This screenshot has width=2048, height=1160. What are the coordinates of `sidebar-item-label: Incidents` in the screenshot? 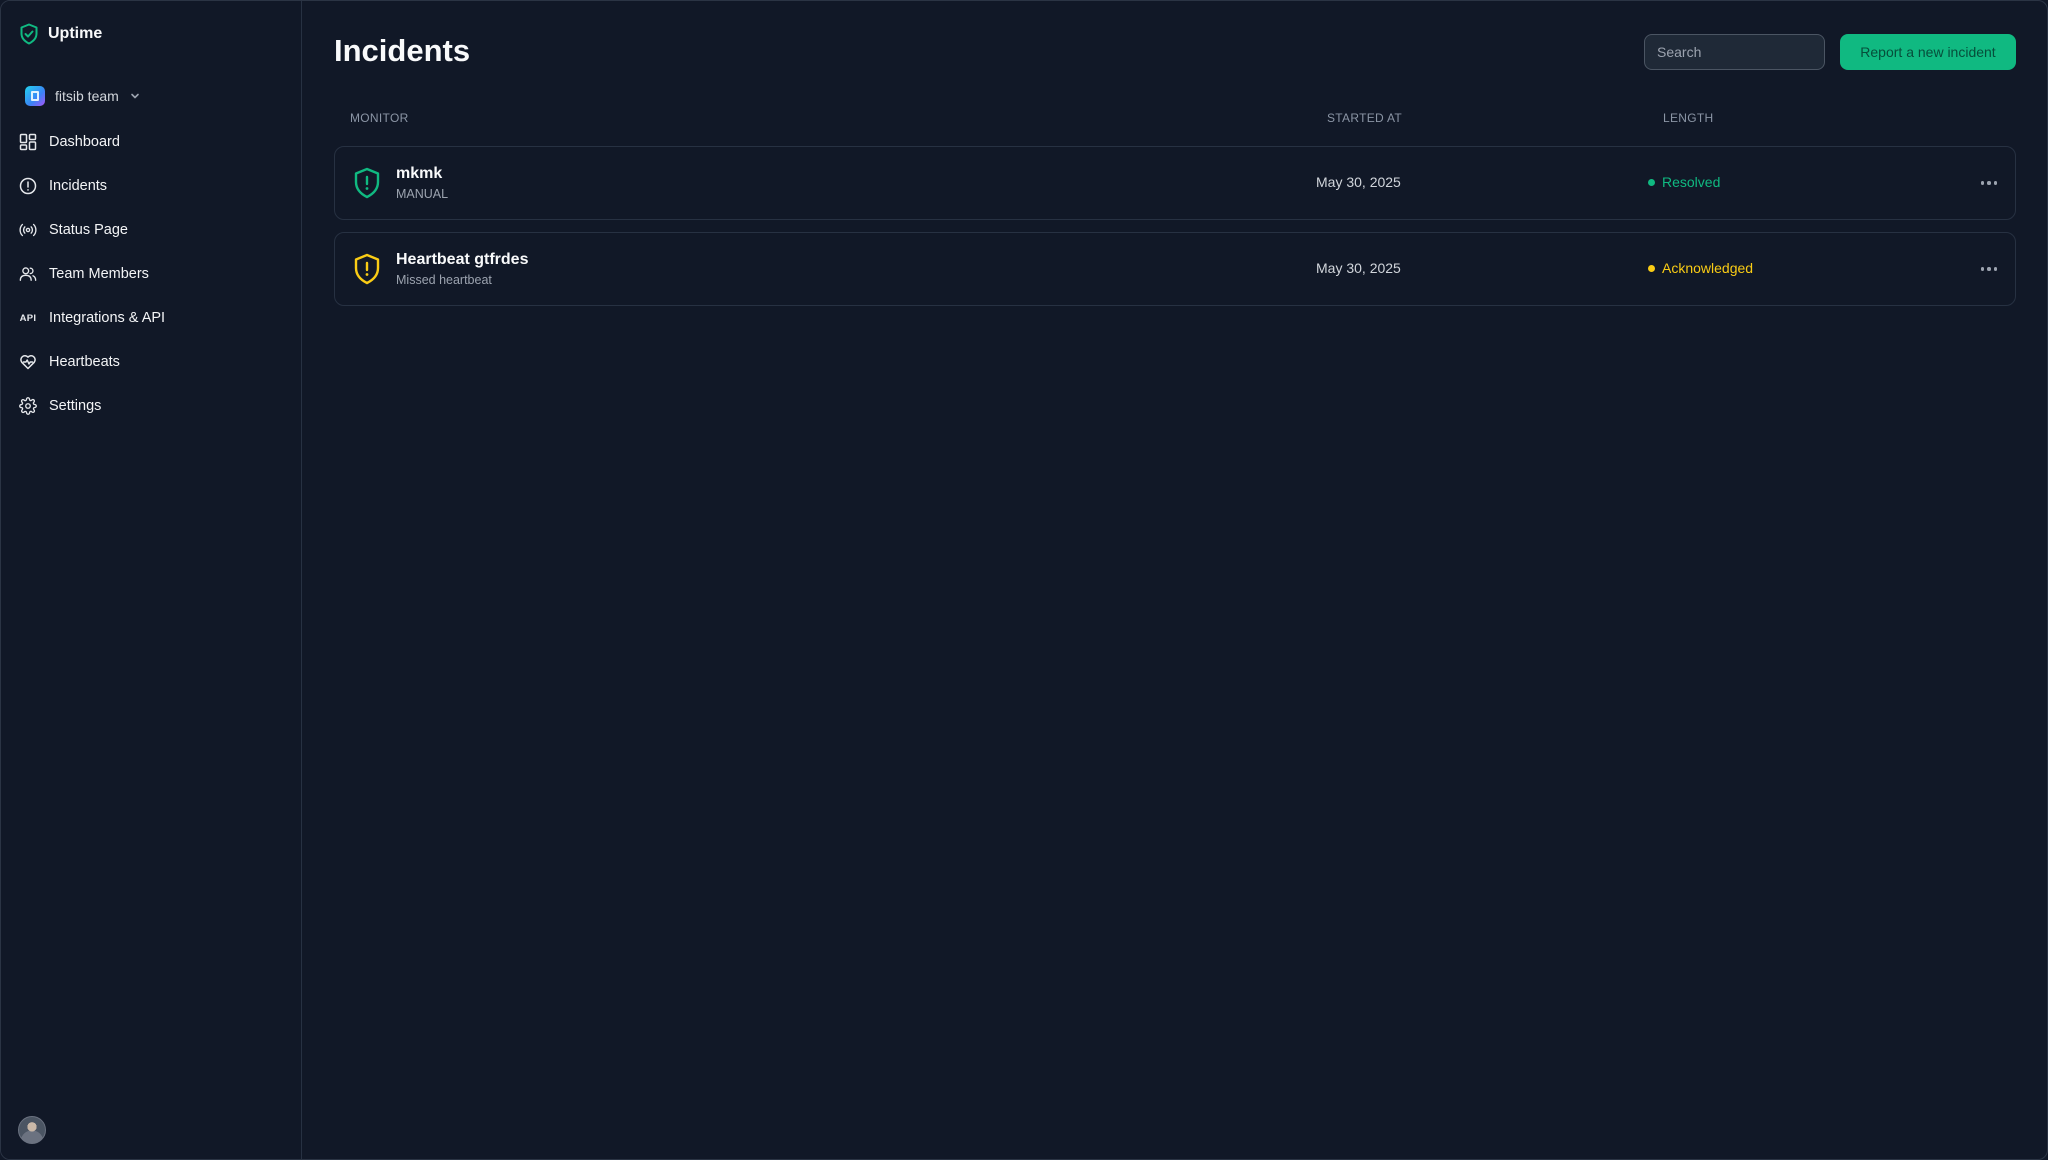 It's located at (78, 186).